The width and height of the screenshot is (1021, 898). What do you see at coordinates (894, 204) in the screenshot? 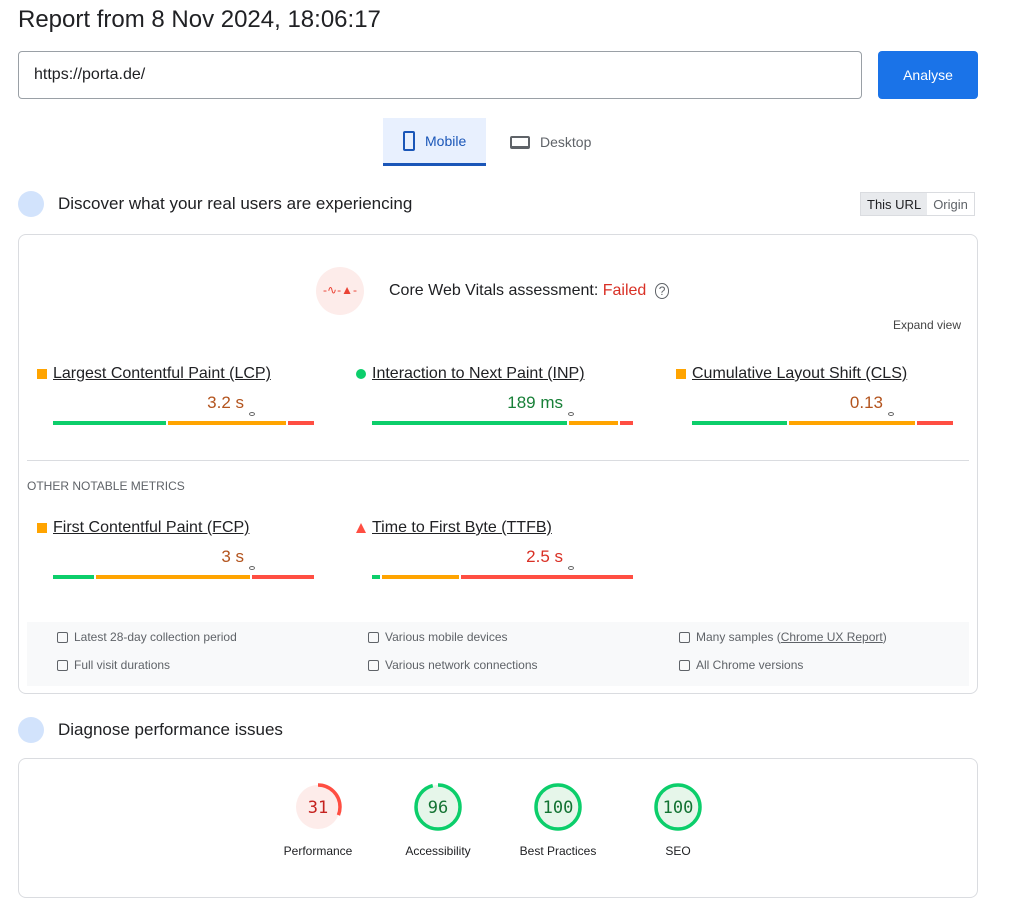
I see `this-url-option: This URL` at bounding box center [894, 204].